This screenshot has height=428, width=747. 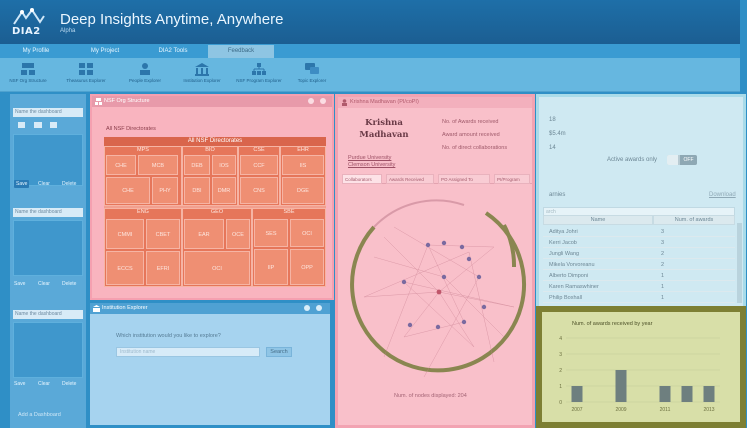 What do you see at coordinates (369, 158) in the screenshot?
I see `institution-link: Purdue University` at bounding box center [369, 158].